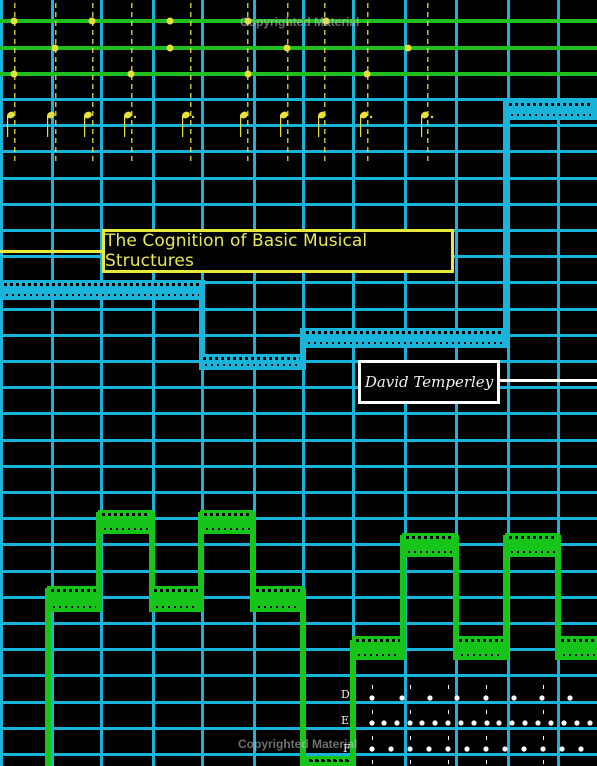 The height and width of the screenshot is (766, 597). What do you see at coordinates (300, 22) in the screenshot?
I see `watermark-top: Copyrighted Material` at bounding box center [300, 22].